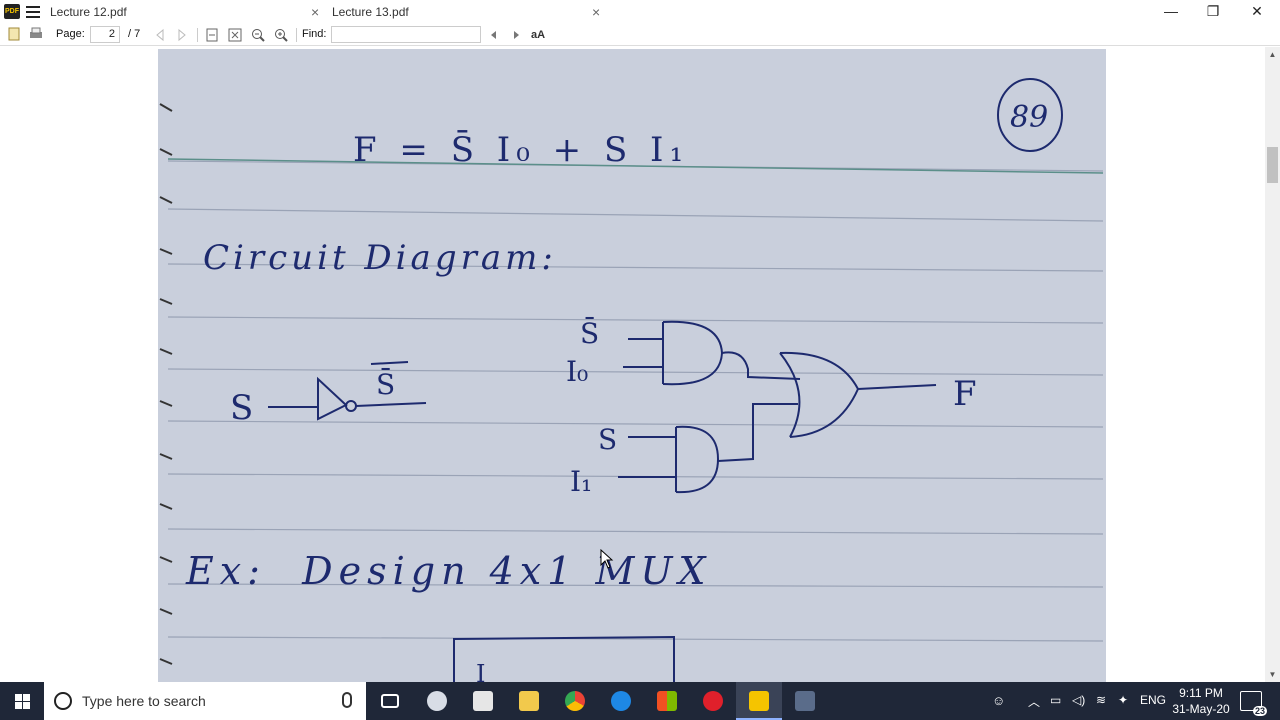  I want to click on not-input-label: S, so click(241, 408).